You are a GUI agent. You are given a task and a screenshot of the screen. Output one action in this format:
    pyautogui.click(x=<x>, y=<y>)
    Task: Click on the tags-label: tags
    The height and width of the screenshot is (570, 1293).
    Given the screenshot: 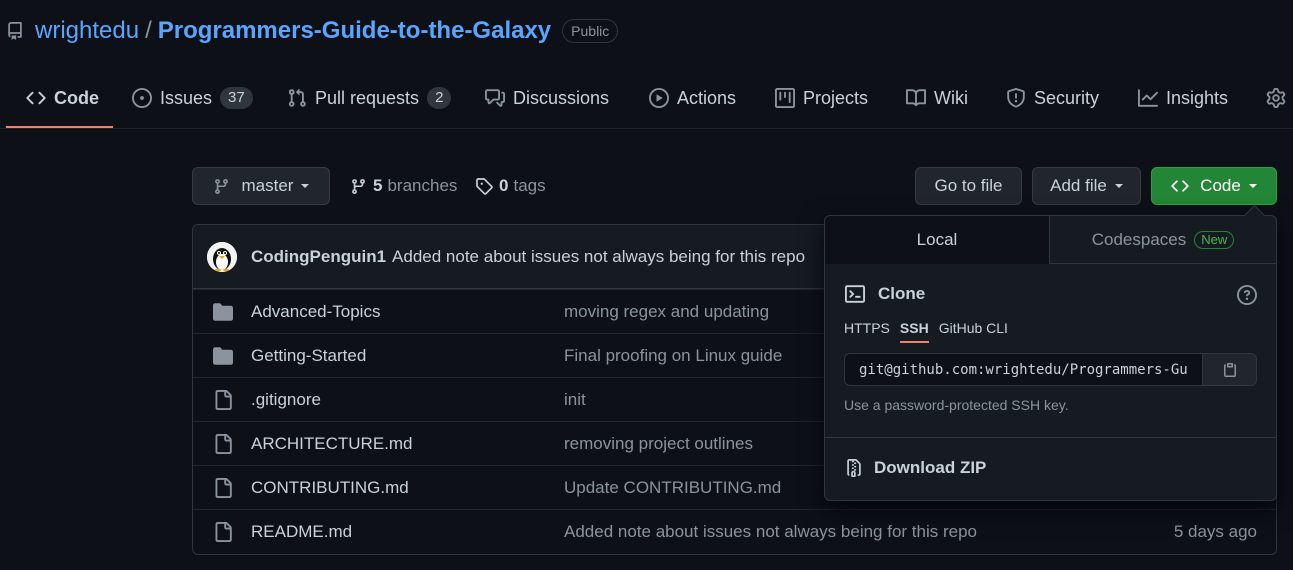 What is the action you would take?
    pyautogui.click(x=529, y=185)
    